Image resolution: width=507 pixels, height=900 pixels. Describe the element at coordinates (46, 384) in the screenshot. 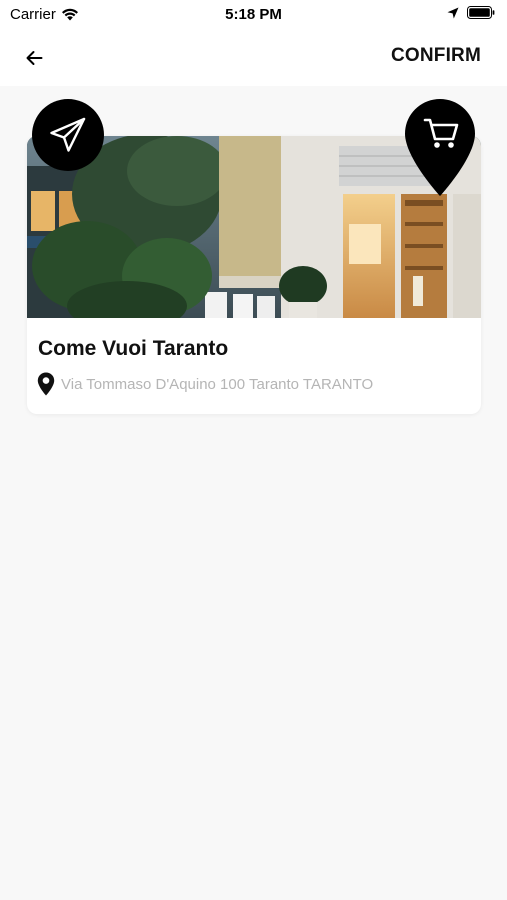

I see `map-pin-icon` at that location.